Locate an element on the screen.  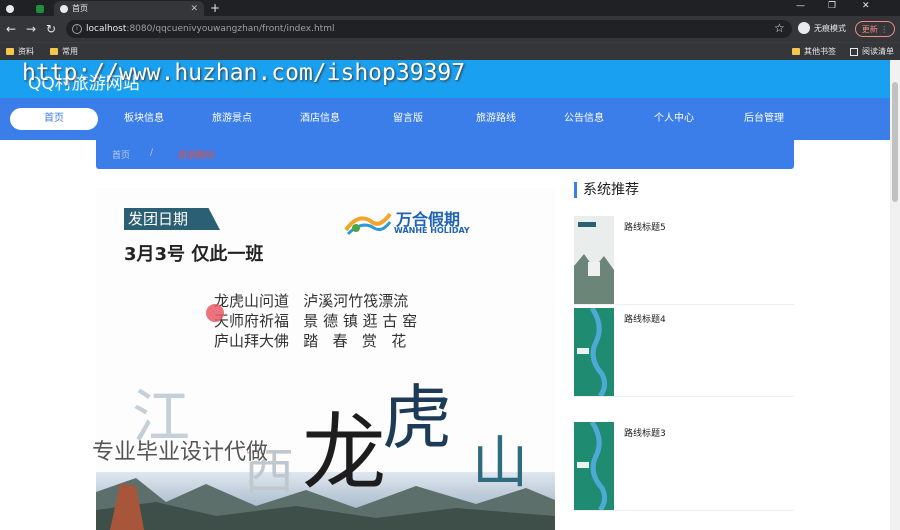
reload-icon: ↻ is located at coordinates (51, 29).